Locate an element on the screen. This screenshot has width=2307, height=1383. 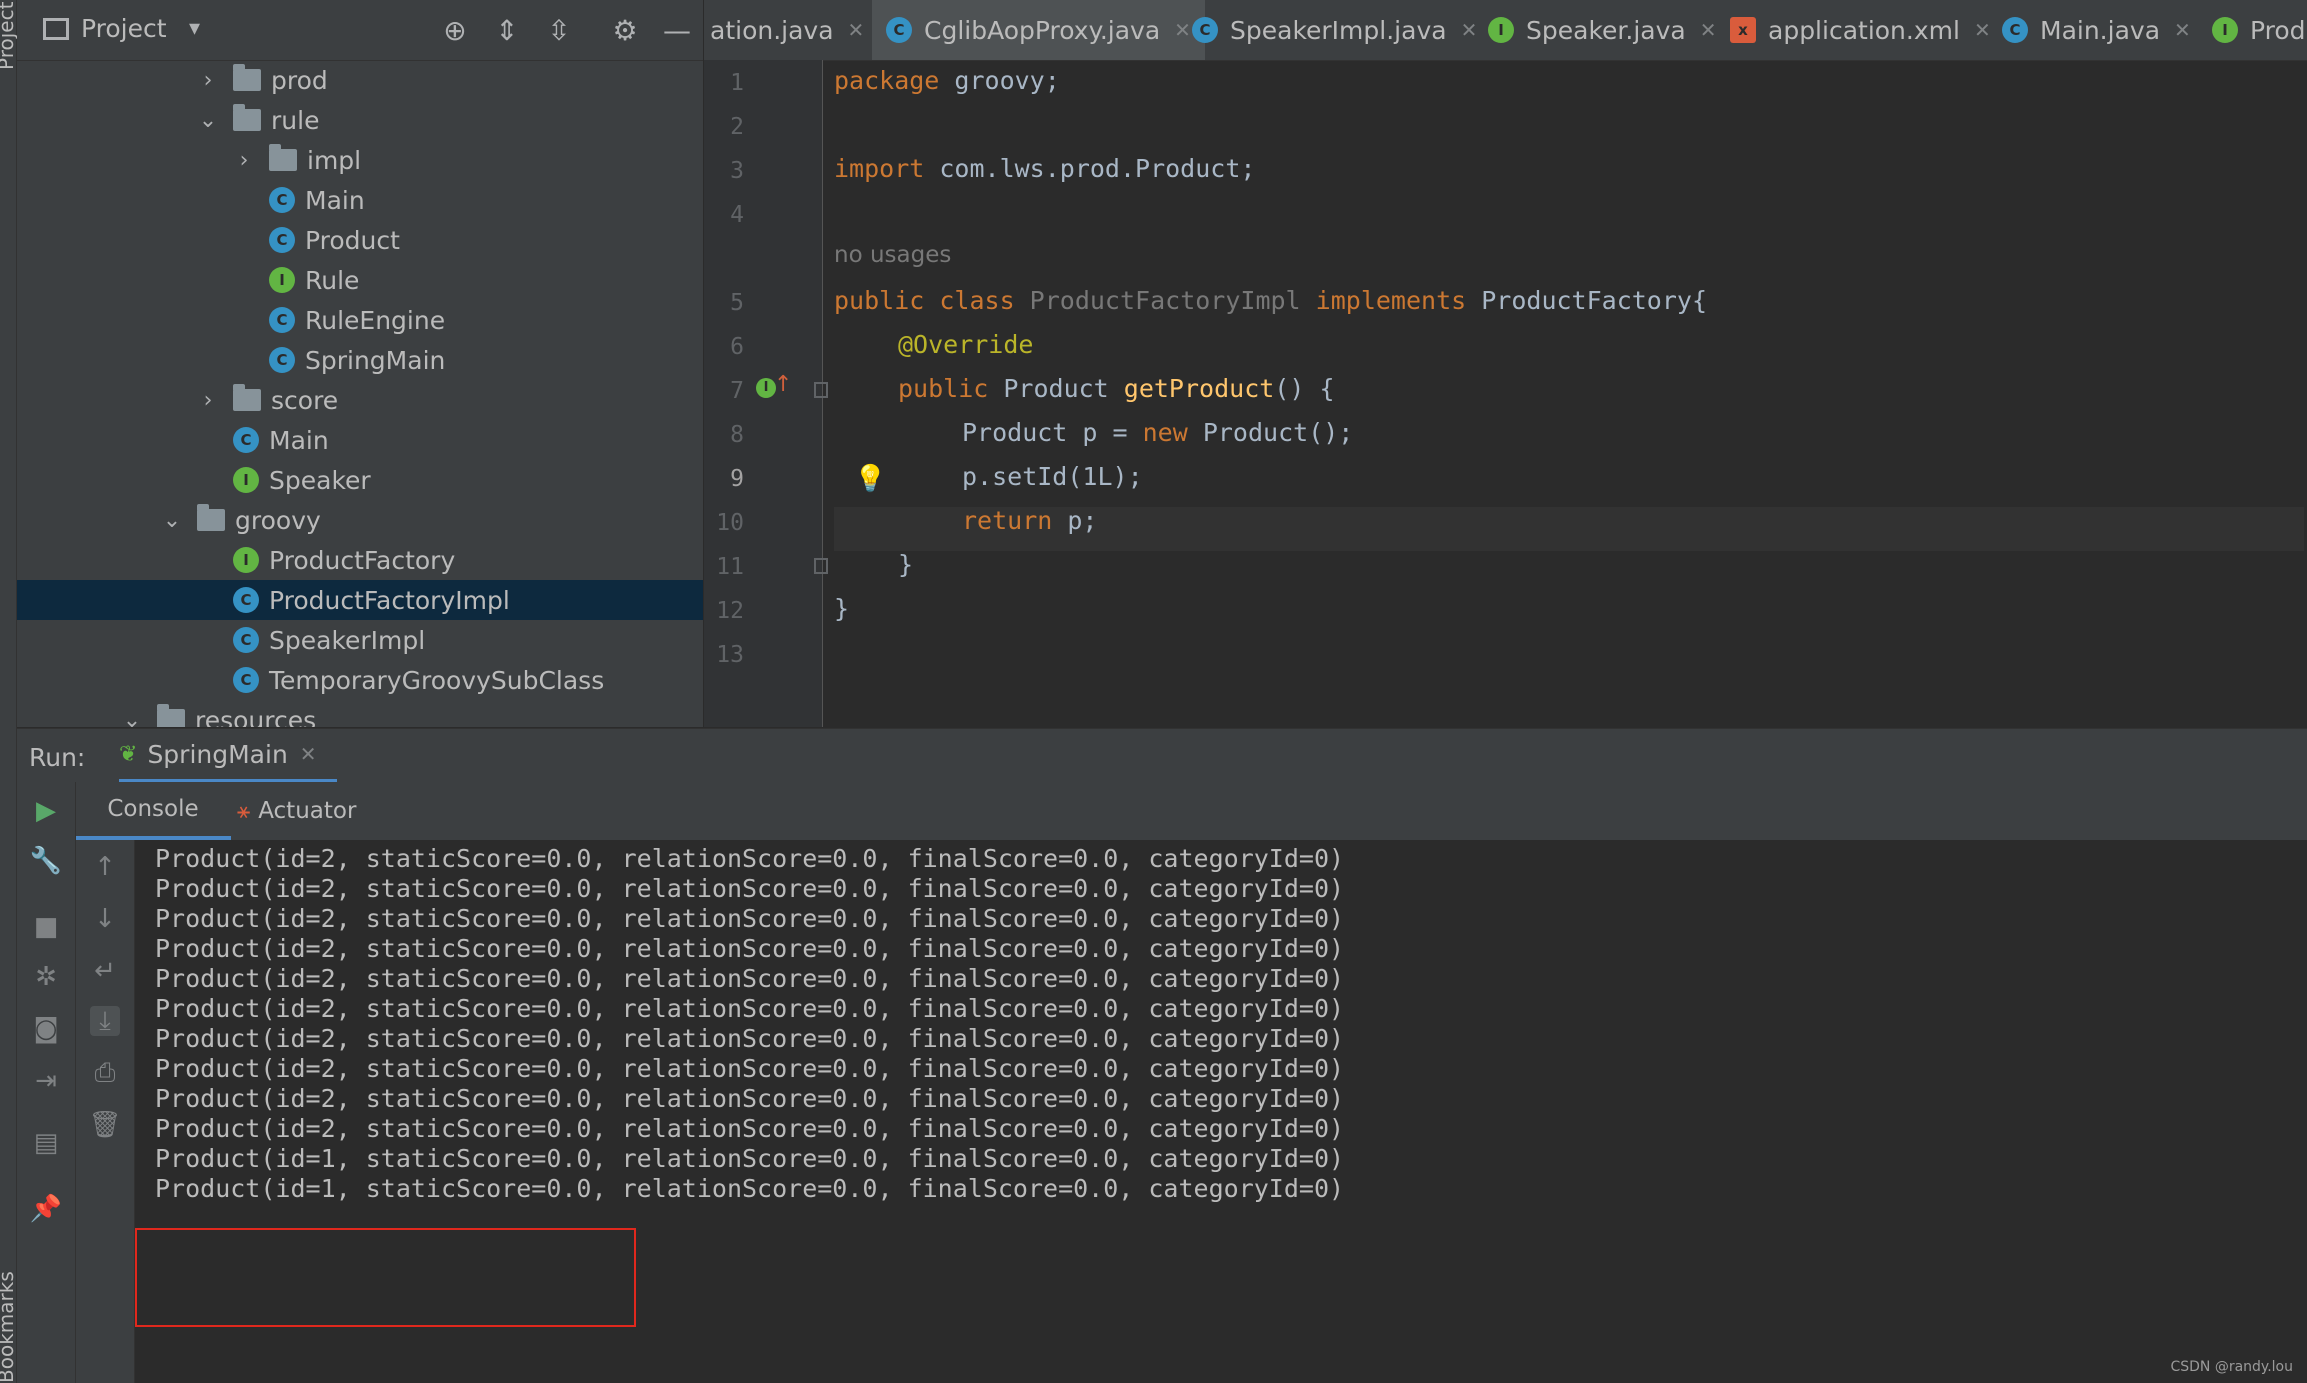
tree-item-label: rule is located at coordinates (295, 120).